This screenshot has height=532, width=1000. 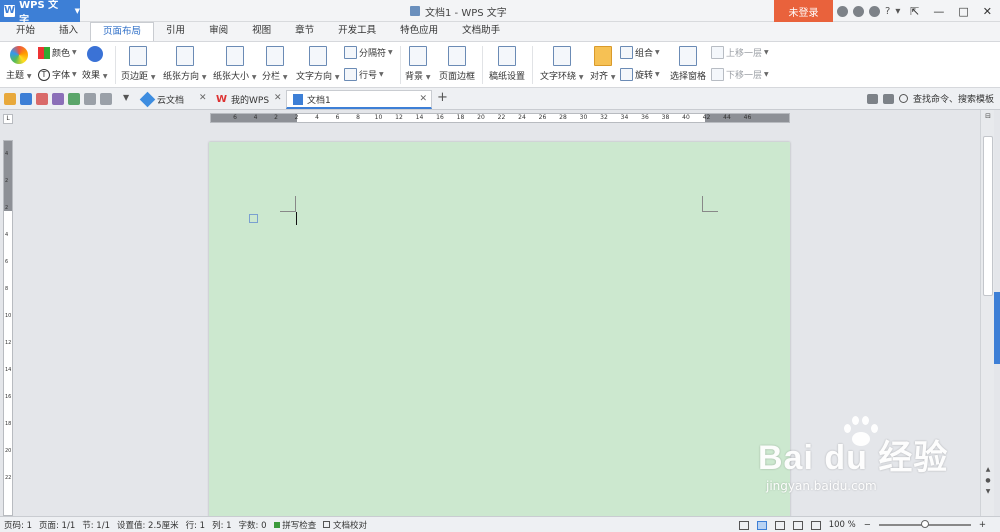 I want to click on tab-developer: 开发工具, so click(x=357, y=31).